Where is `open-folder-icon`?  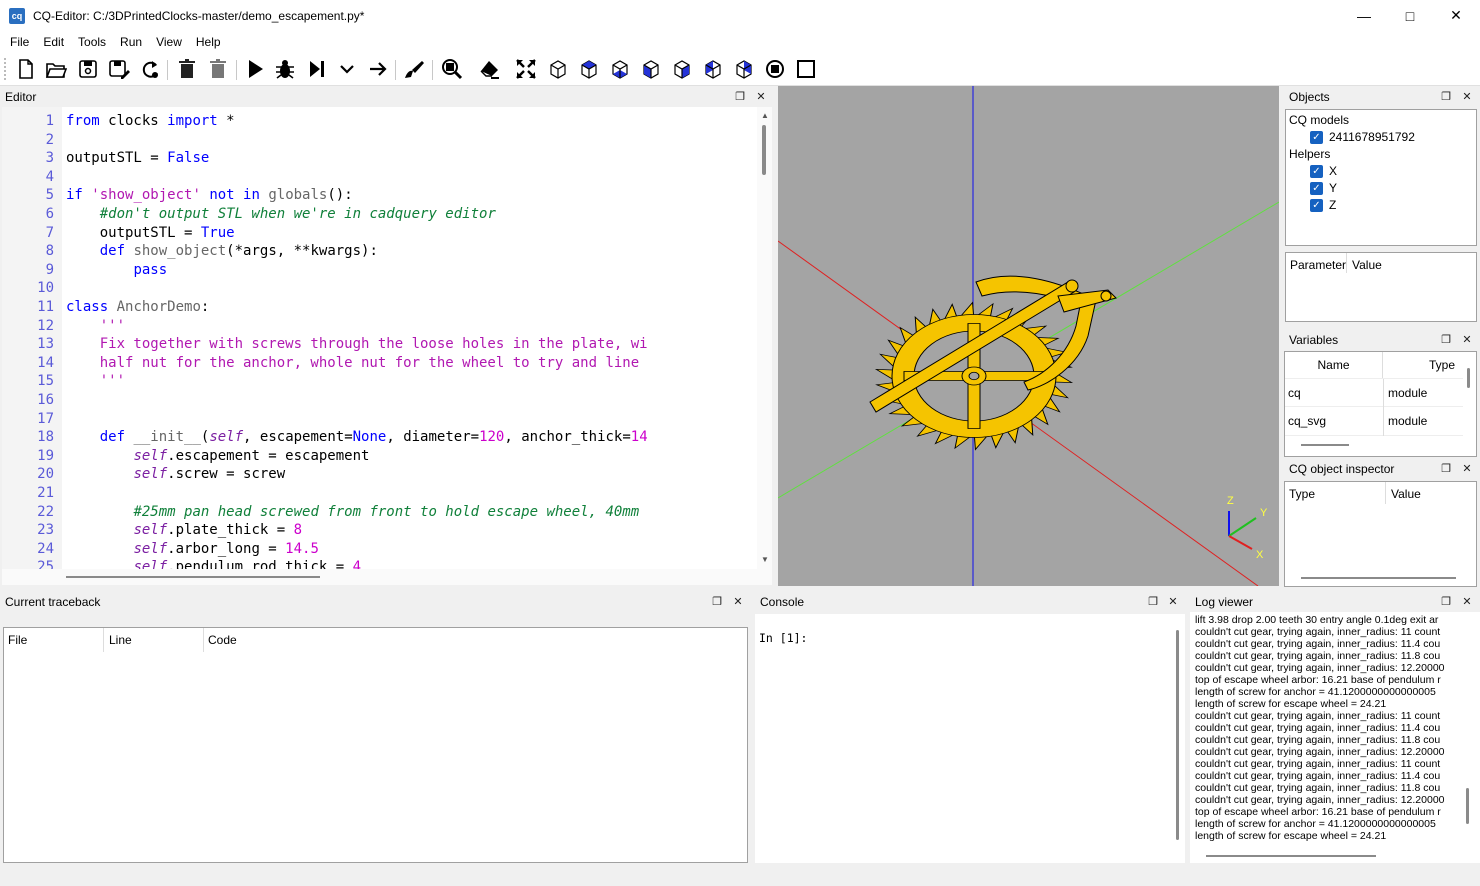 open-folder-icon is located at coordinates (56, 69).